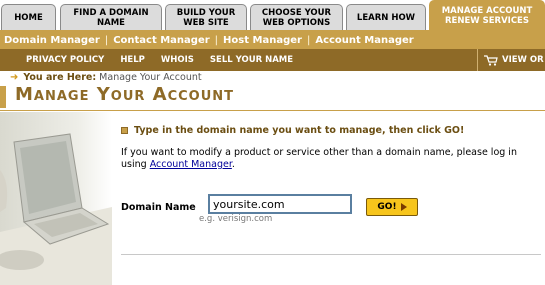 This screenshot has height=285, width=545. Describe the element at coordinates (56, 198) in the screenshot. I see `laptop-illustration` at that location.